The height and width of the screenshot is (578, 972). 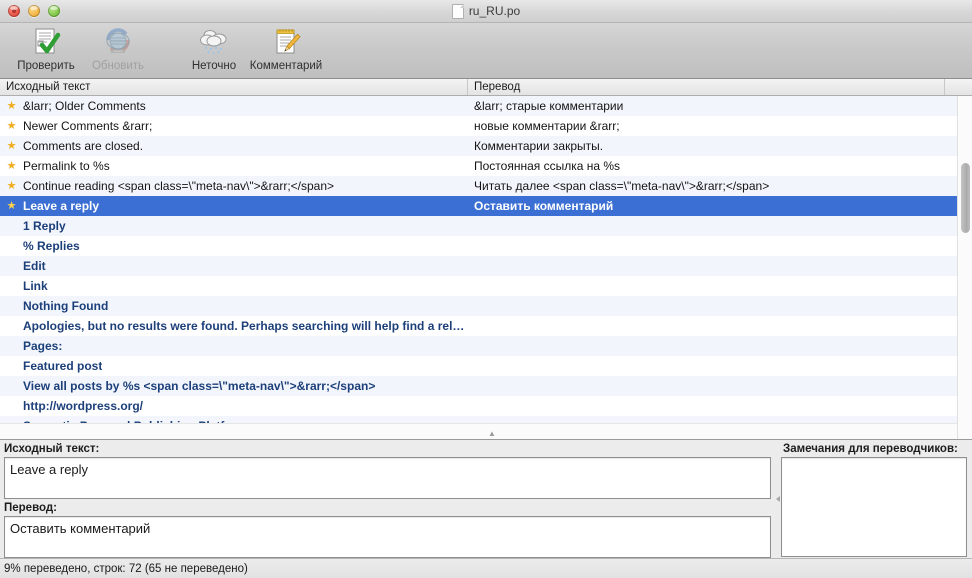 I want to click on row-source-cell: ★ Leave a reply, so click(x=234, y=206).